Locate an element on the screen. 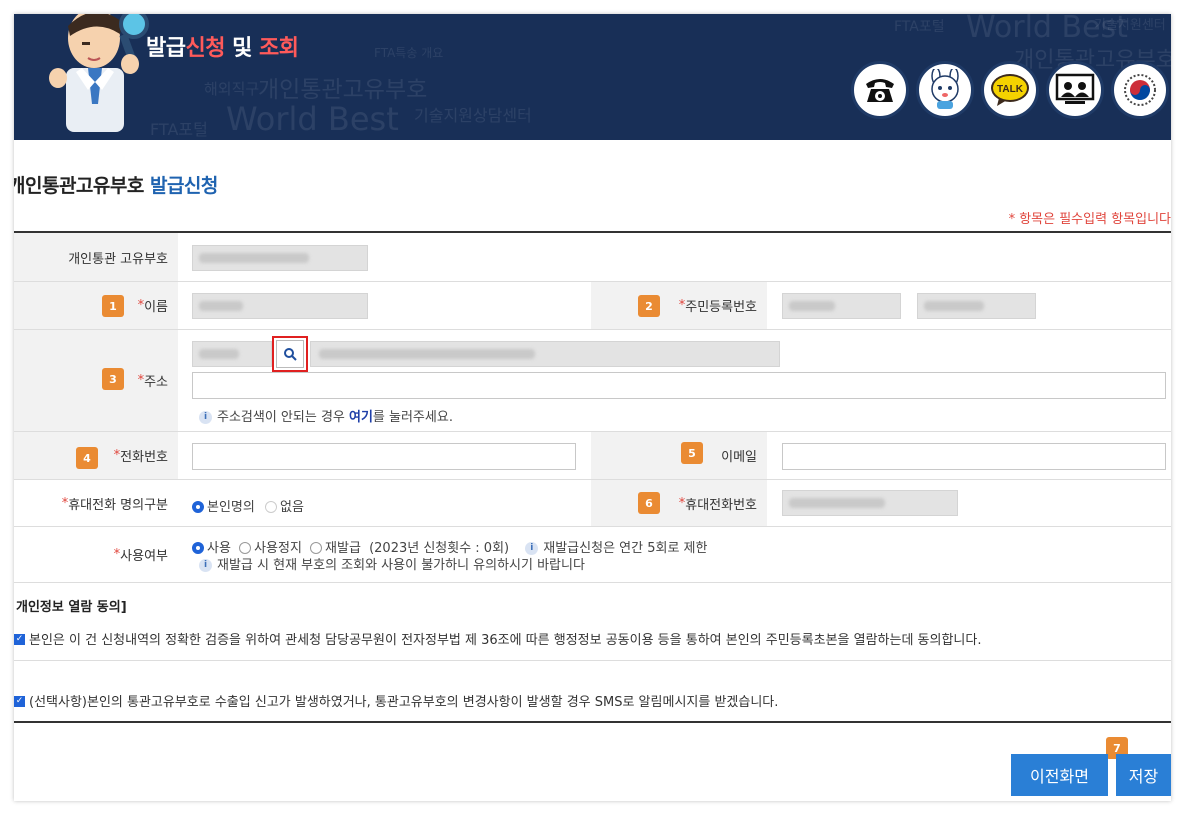 The height and width of the screenshot is (815, 1185). remote-support-icon is located at coordinates (1075, 90).